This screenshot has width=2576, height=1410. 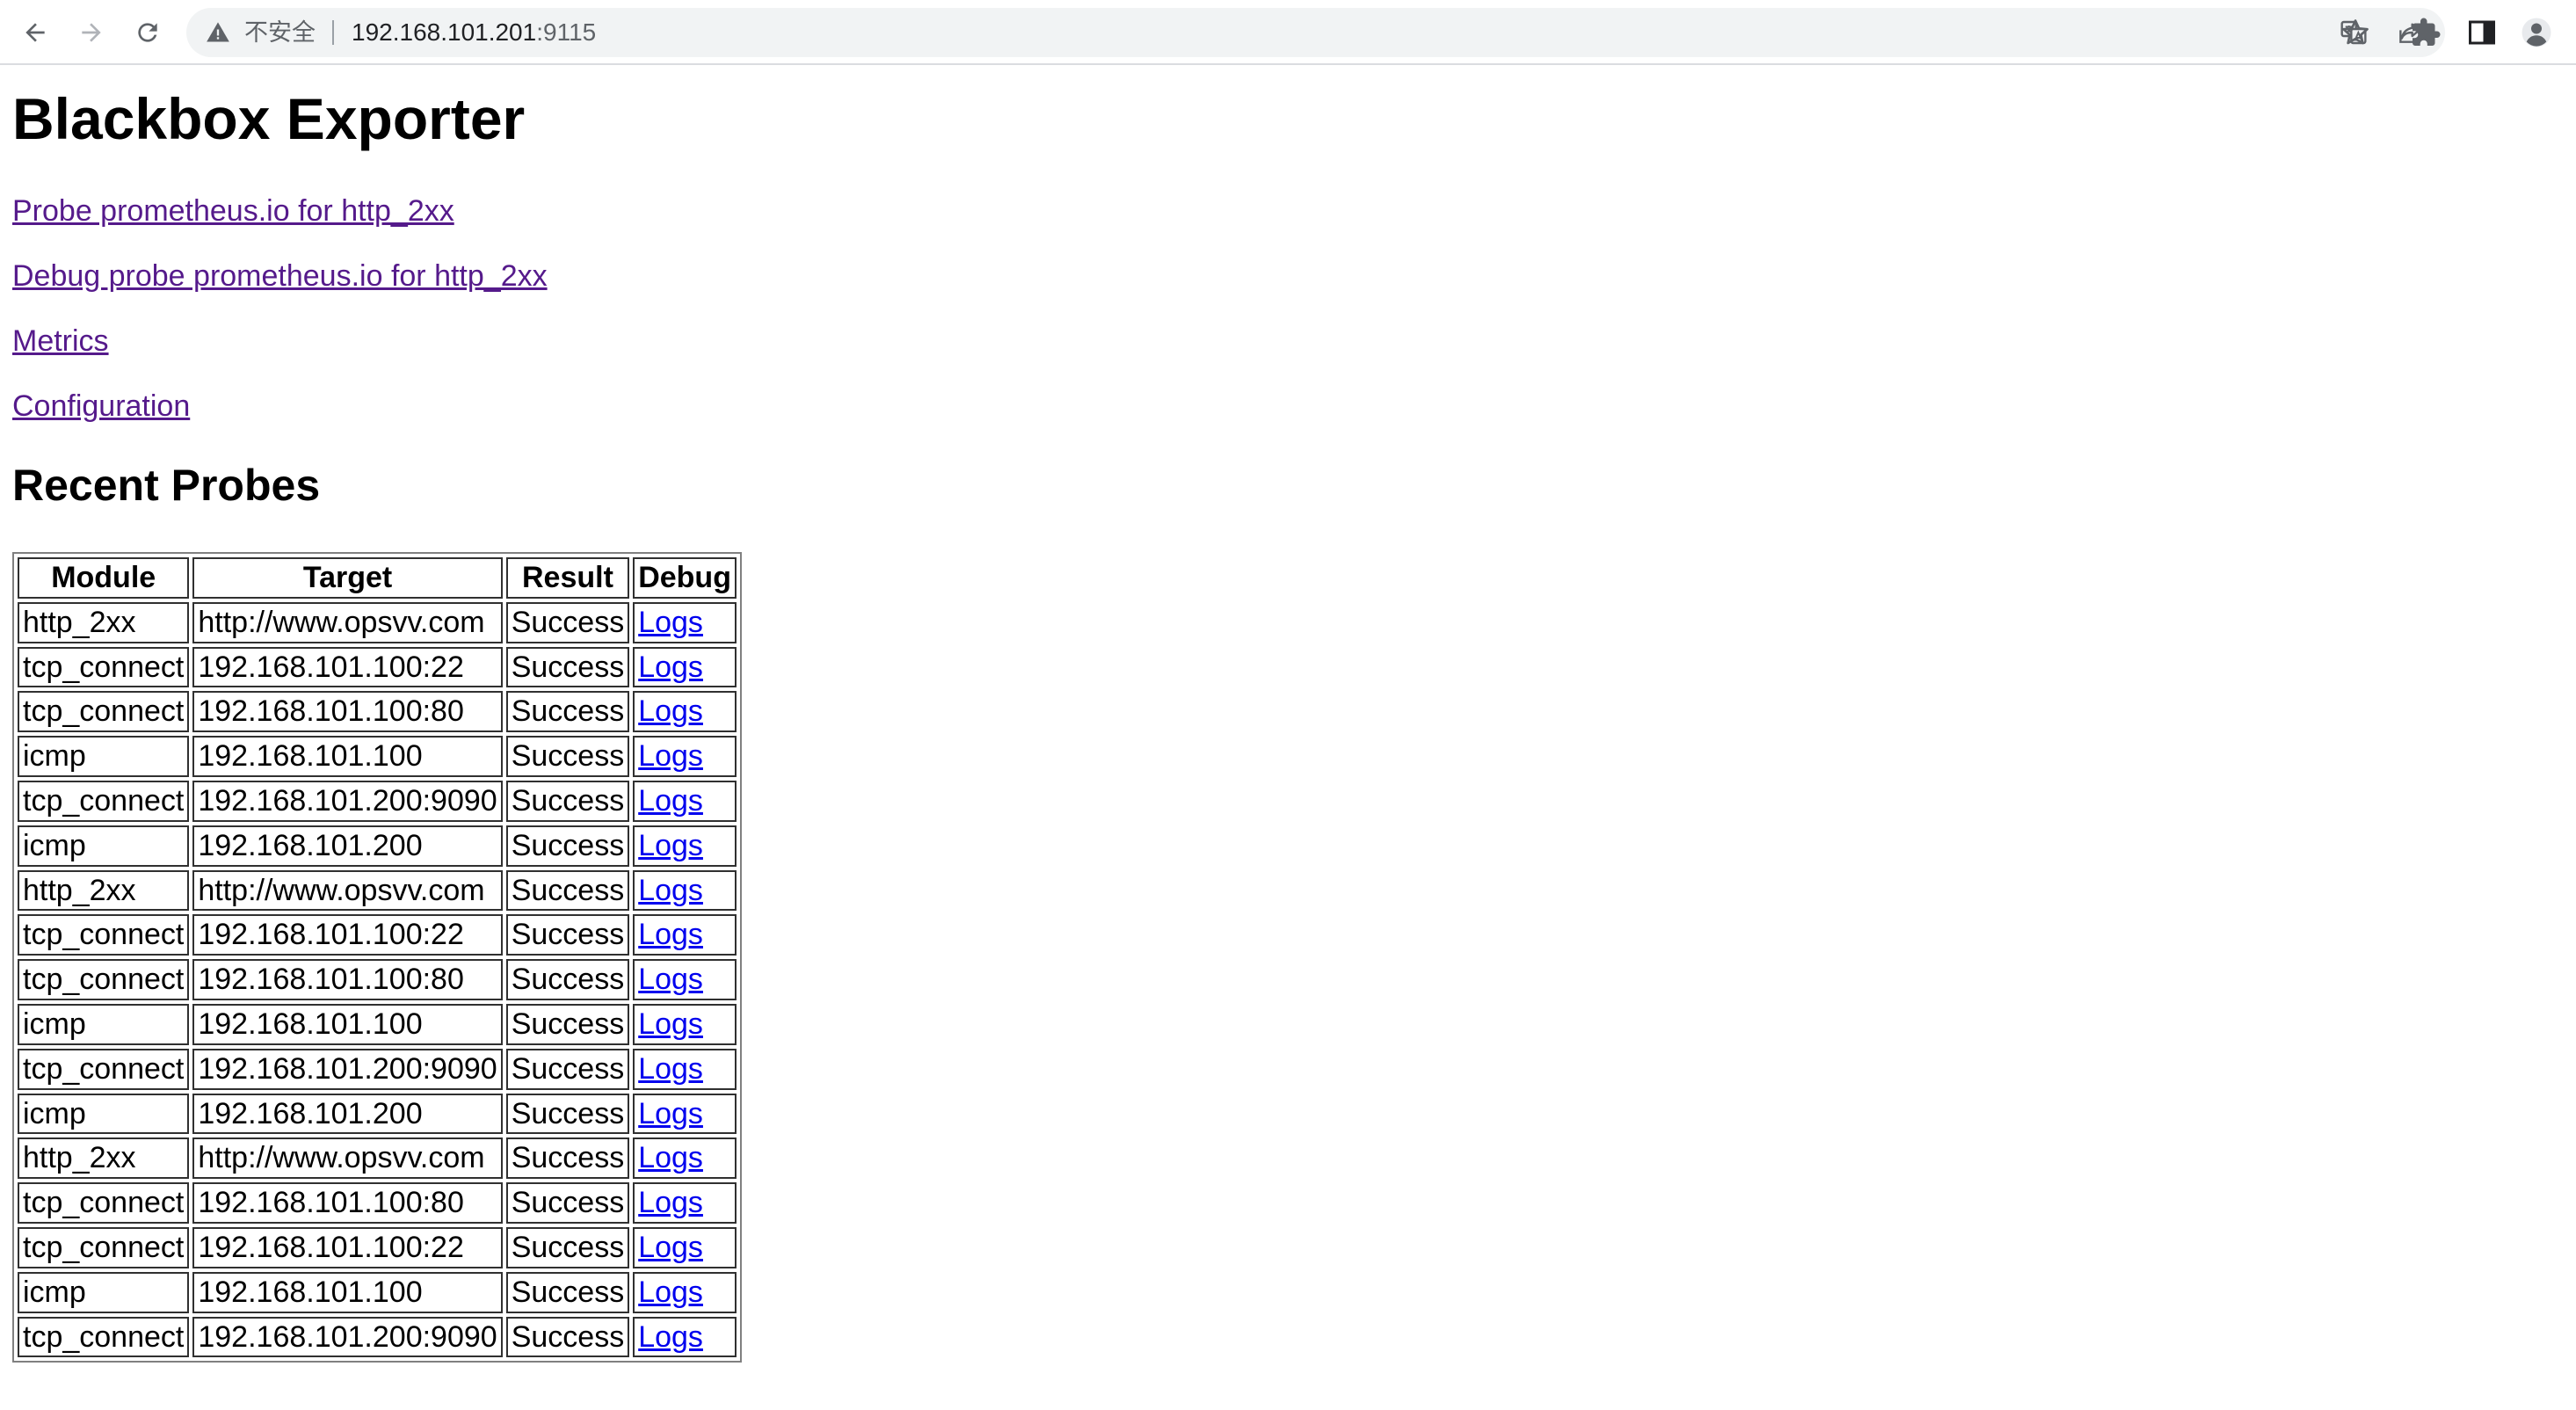 I want to click on back-button, so click(x=35, y=32).